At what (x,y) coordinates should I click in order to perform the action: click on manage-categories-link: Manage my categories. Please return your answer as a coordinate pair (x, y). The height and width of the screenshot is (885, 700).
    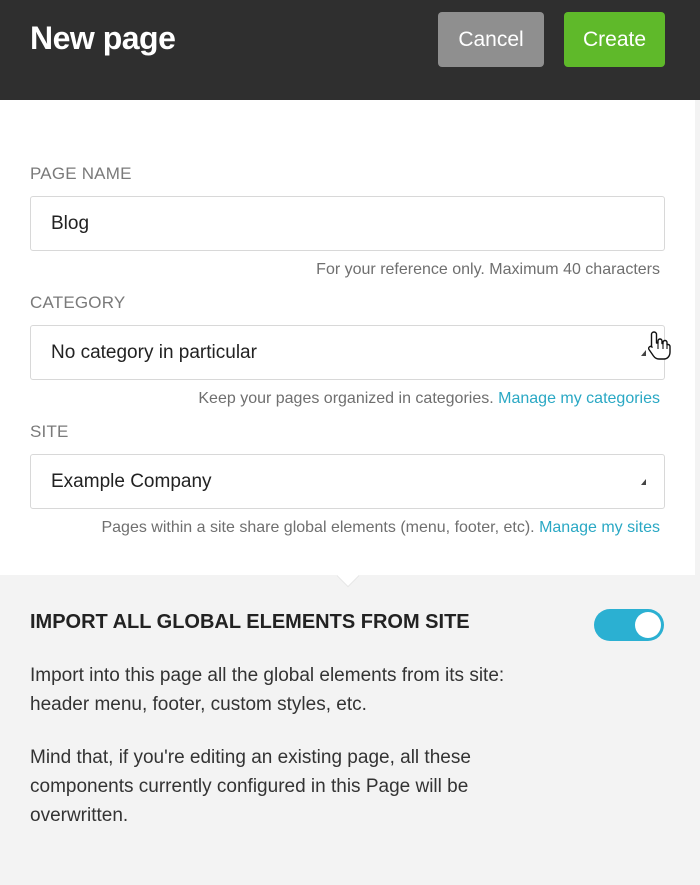
    Looking at the image, I should click on (579, 398).